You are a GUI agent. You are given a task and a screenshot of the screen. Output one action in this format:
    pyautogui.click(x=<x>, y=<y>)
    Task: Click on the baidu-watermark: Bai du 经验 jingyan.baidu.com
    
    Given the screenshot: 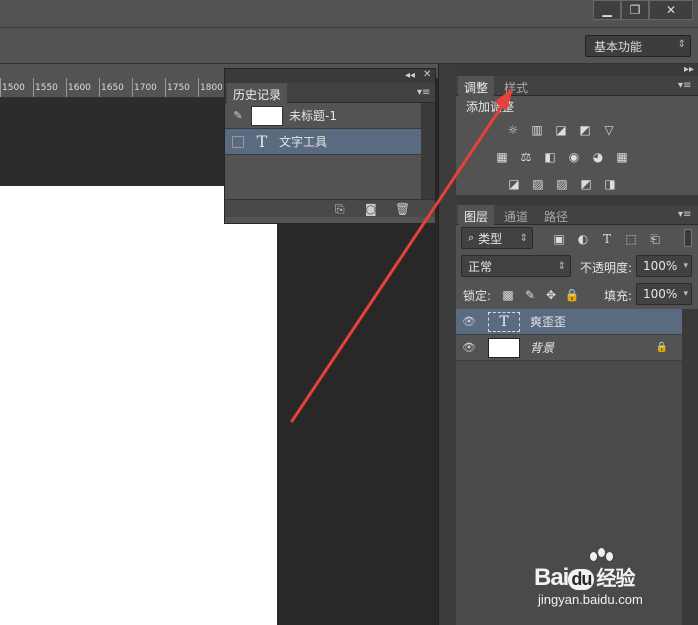 What is the action you would take?
    pyautogui.click(x=612, y=580)
    